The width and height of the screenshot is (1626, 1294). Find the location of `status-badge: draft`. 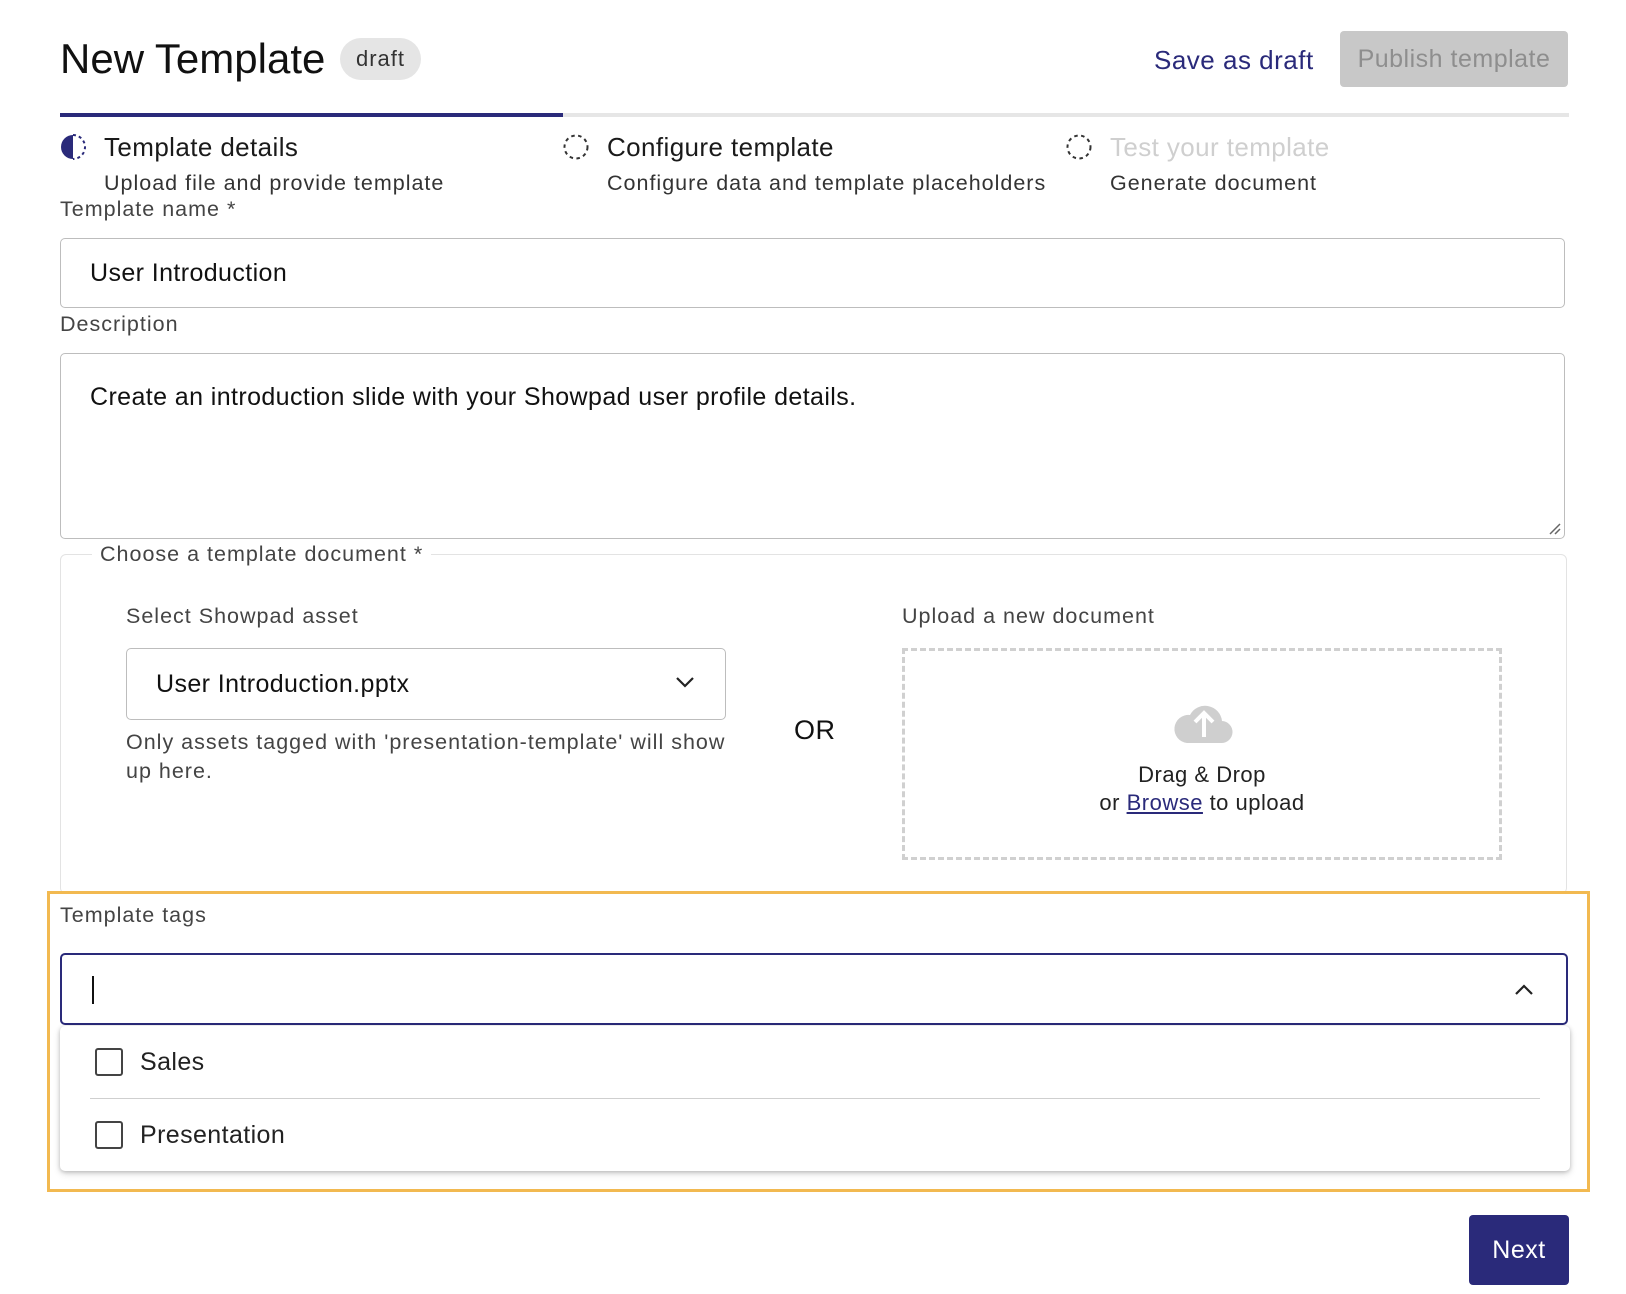

status-badge: draft is located at coordinates (381, 59).